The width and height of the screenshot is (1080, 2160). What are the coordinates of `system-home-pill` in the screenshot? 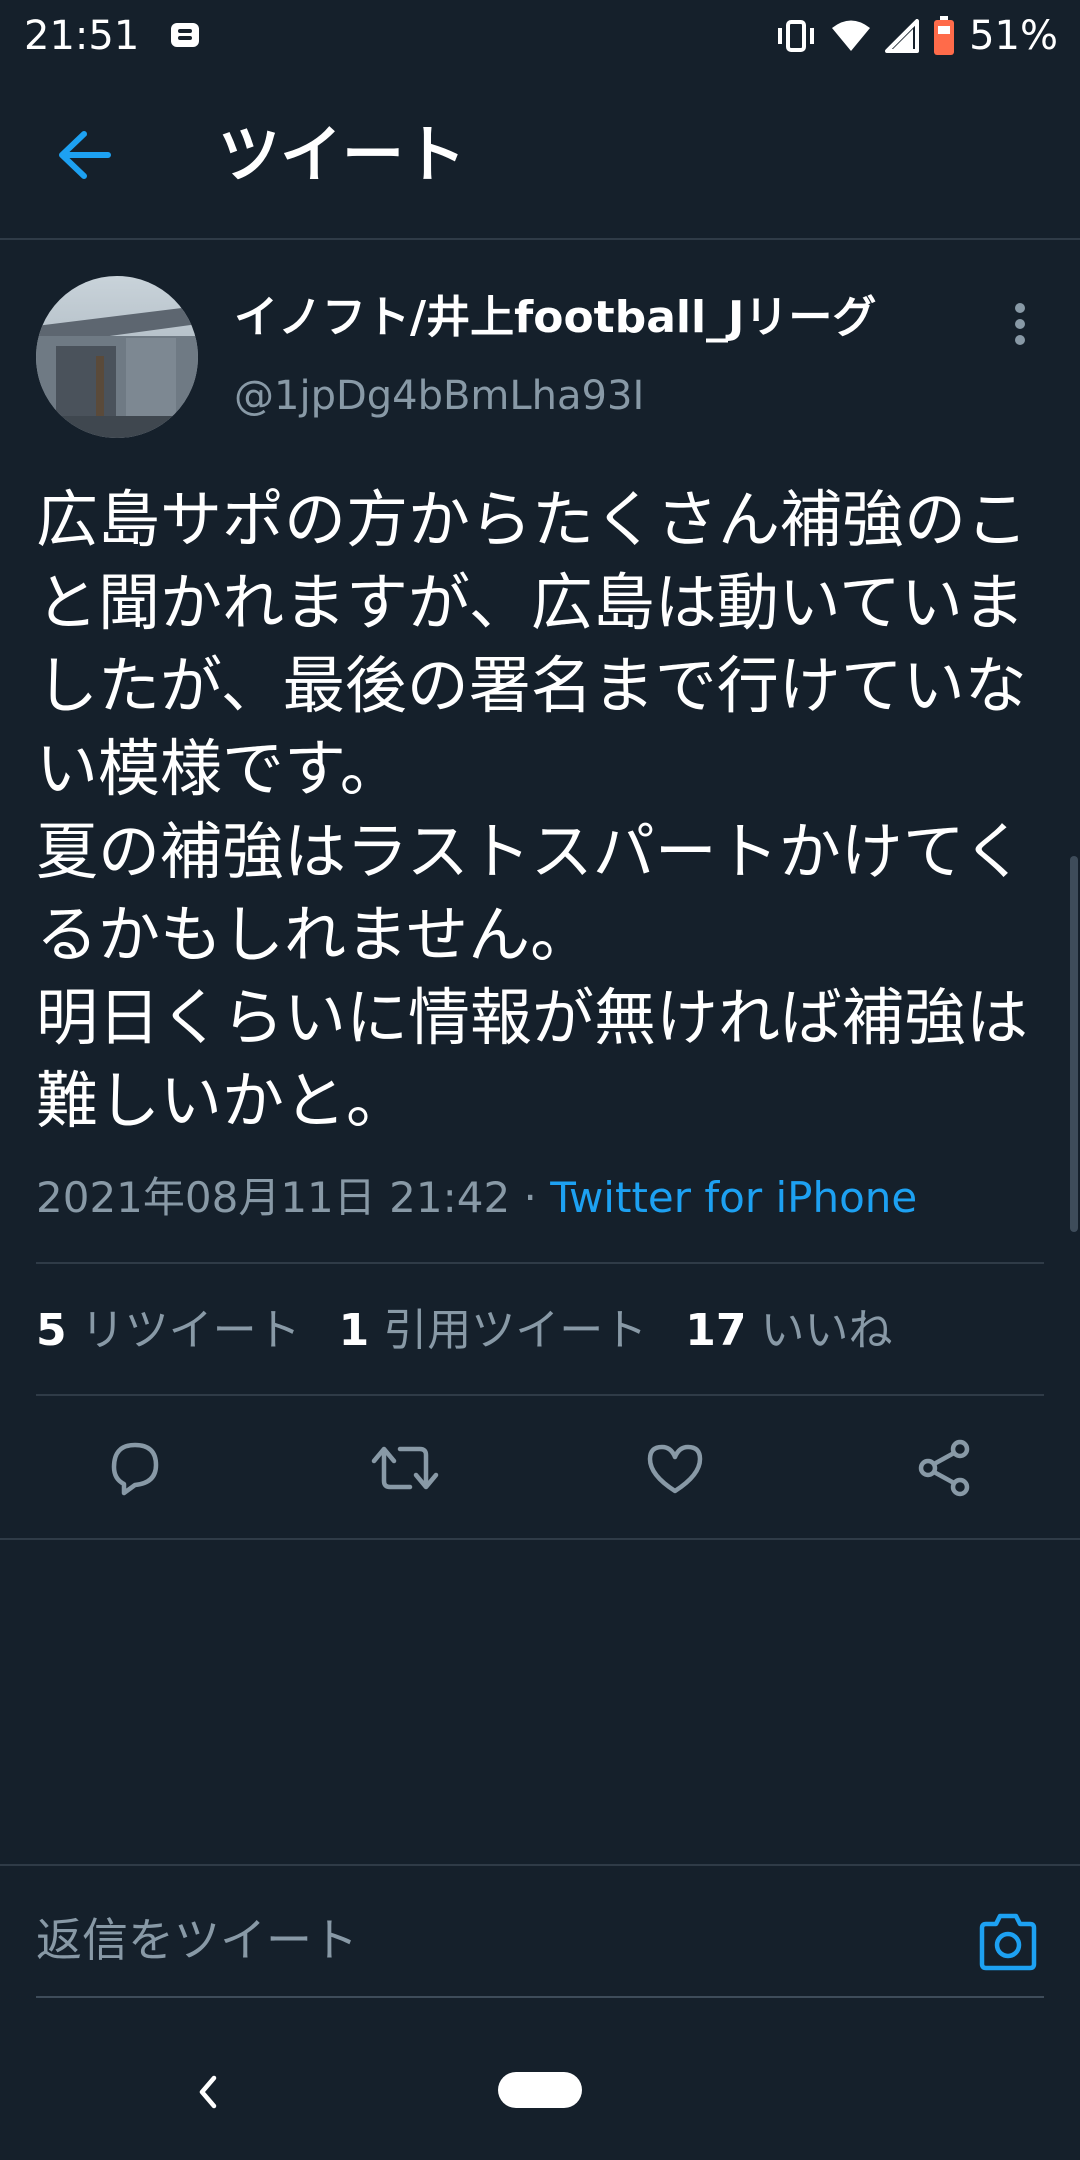 It's located at (540, 2090).